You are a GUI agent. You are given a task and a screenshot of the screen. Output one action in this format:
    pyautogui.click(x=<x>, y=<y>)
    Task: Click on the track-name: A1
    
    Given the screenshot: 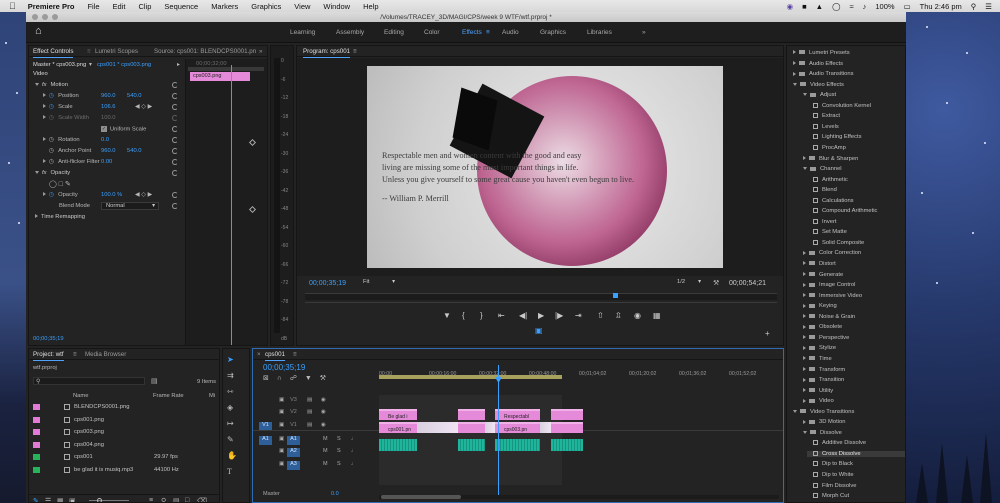 What is the action you would take?
    pyautogui.click(x=293, y=440)
    